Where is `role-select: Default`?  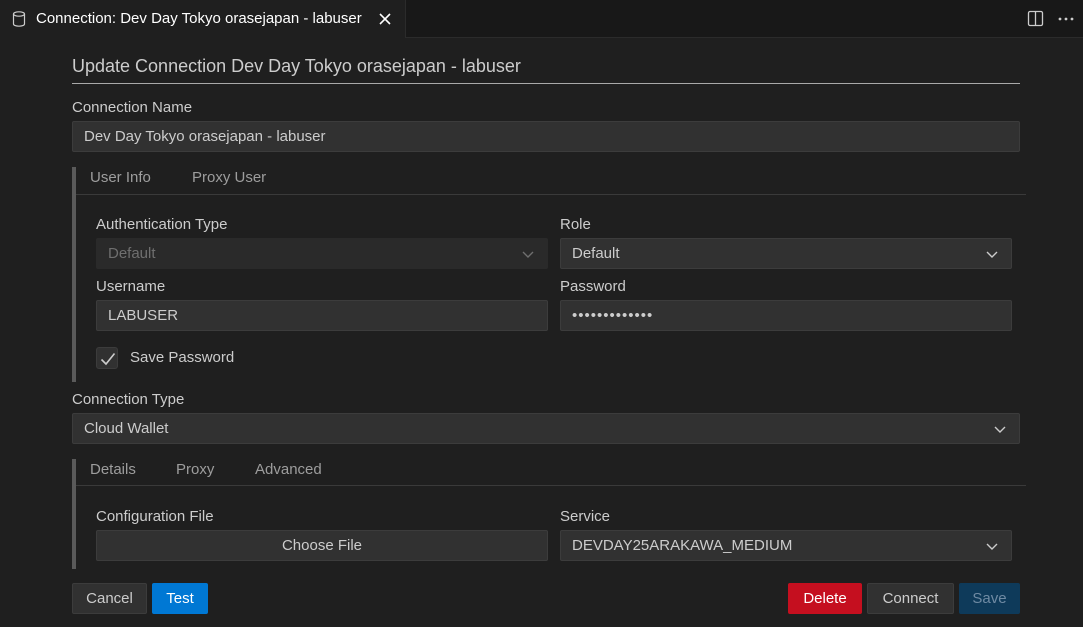
role-select: Default is located at coordinates (786, 253).